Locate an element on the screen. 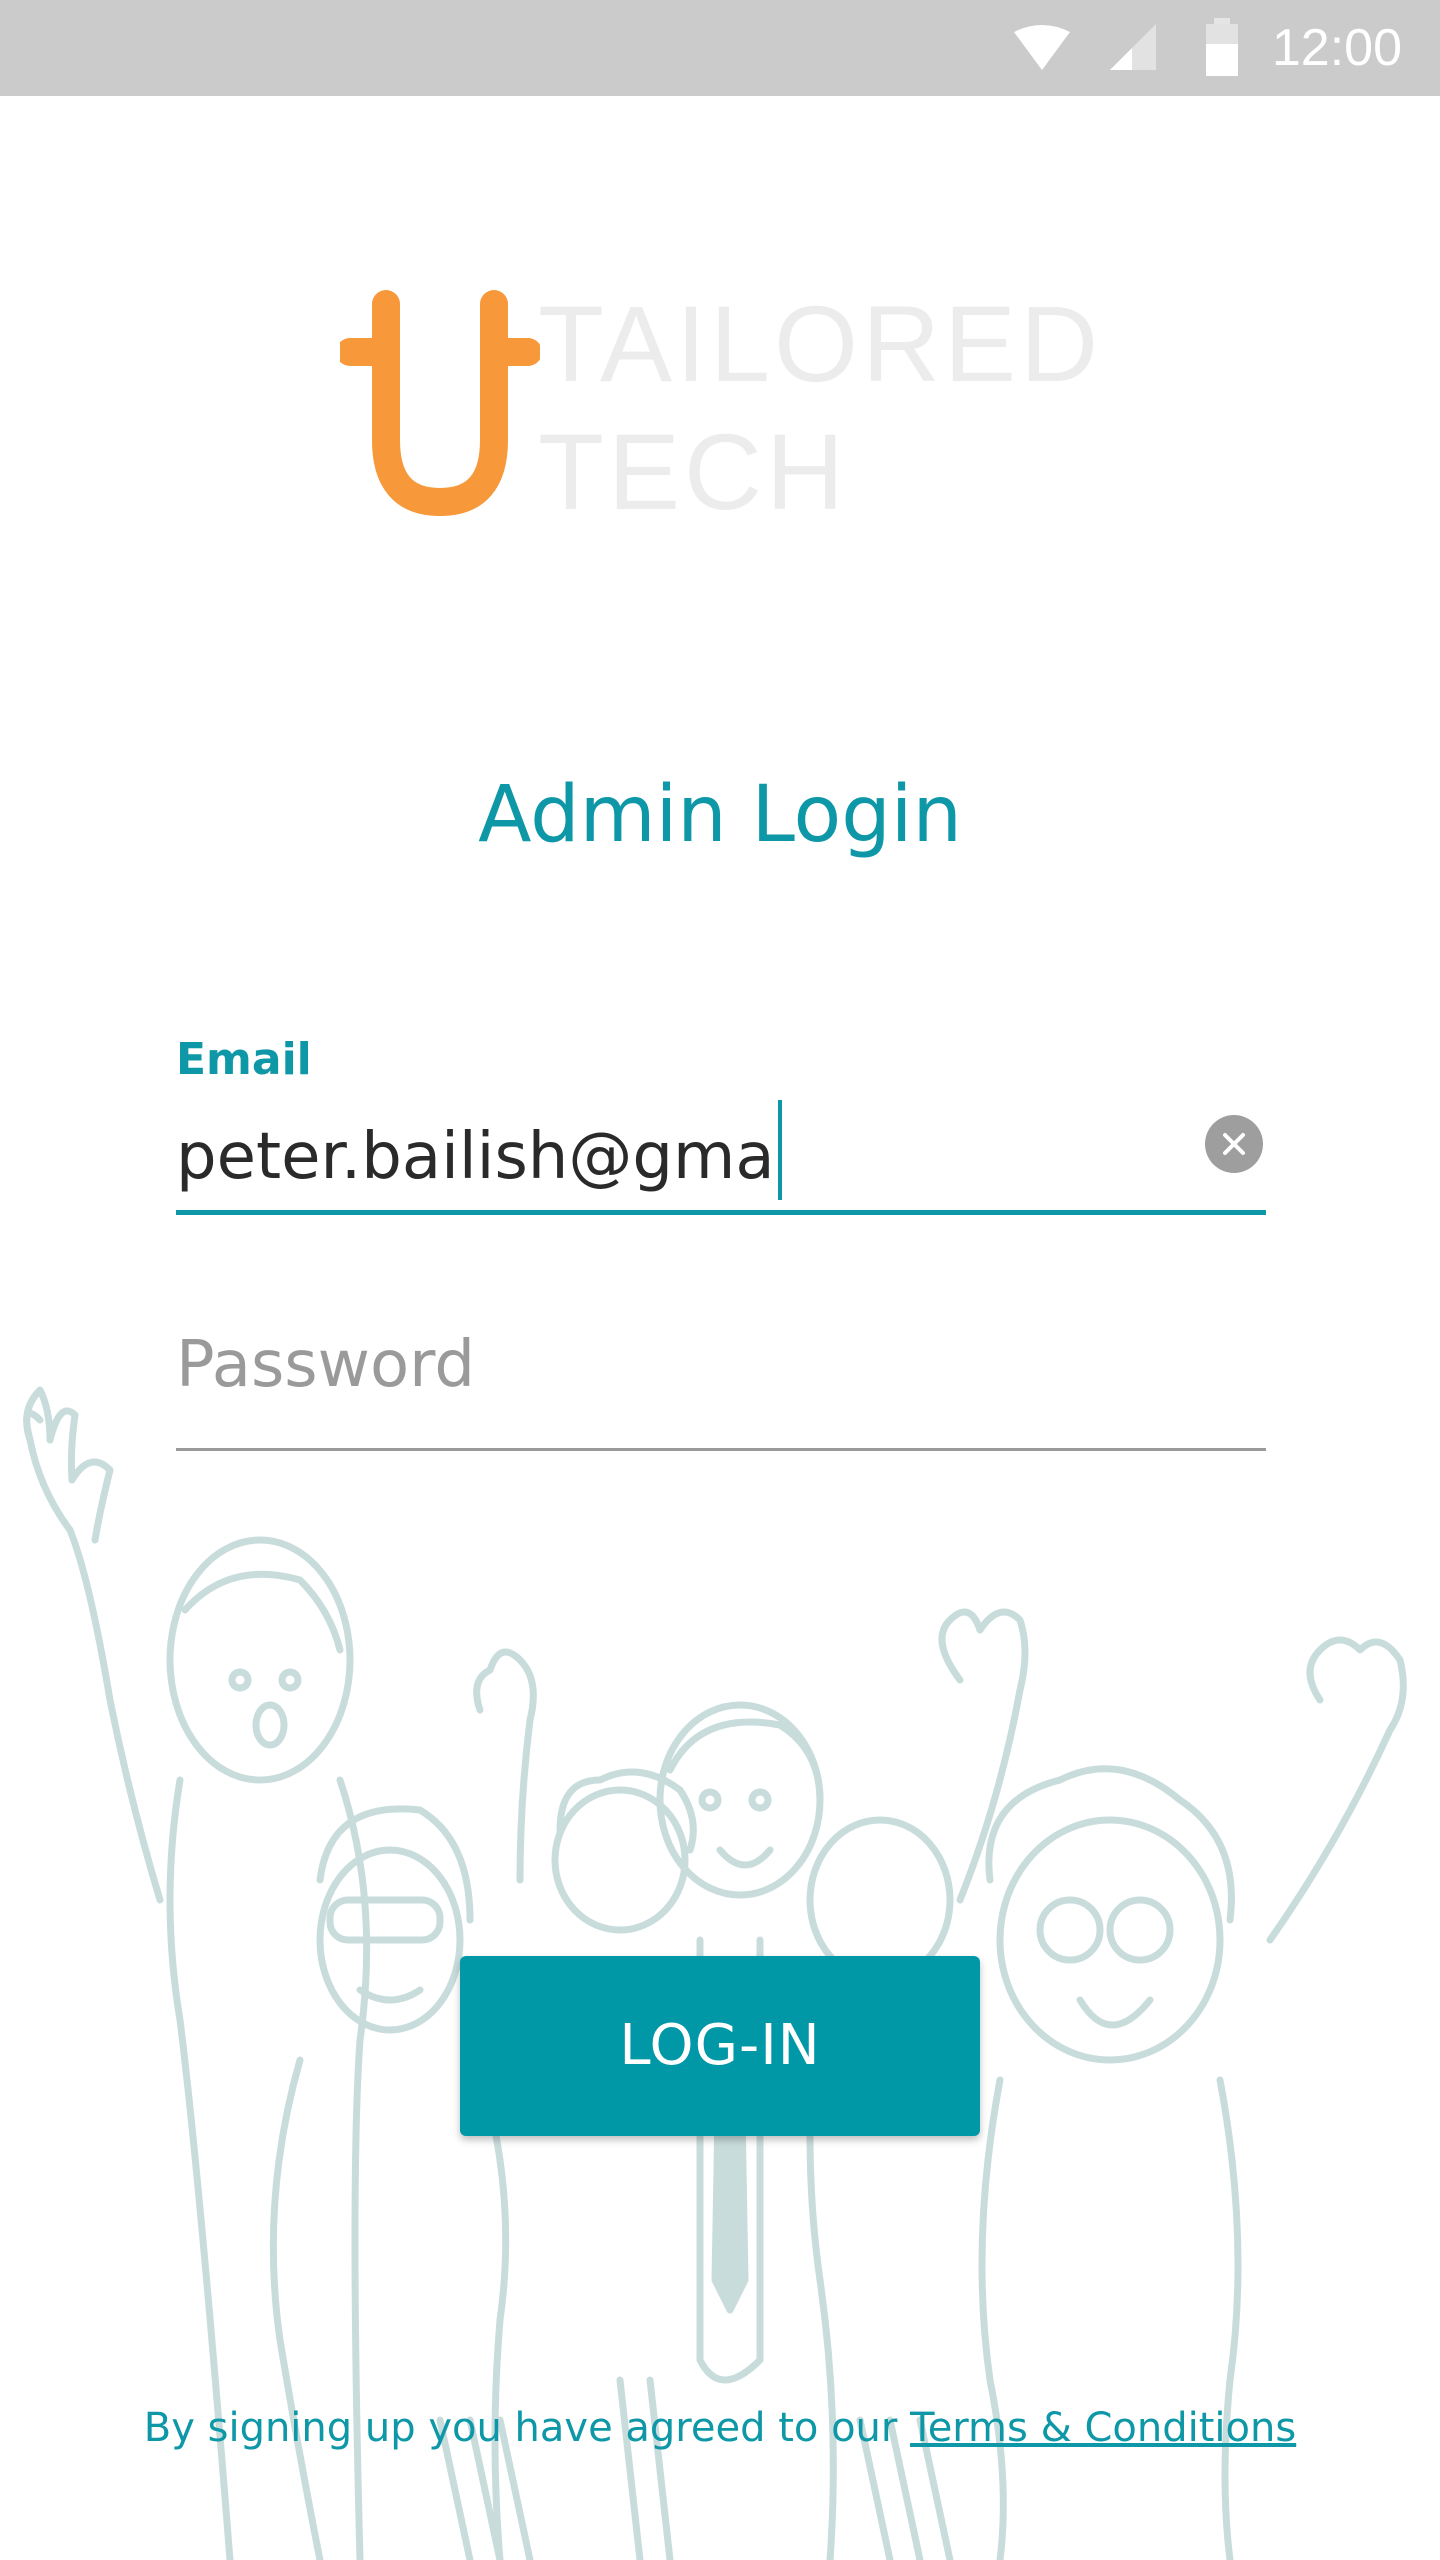  status-bar: 12:00 is located at coordinates (720, 48).